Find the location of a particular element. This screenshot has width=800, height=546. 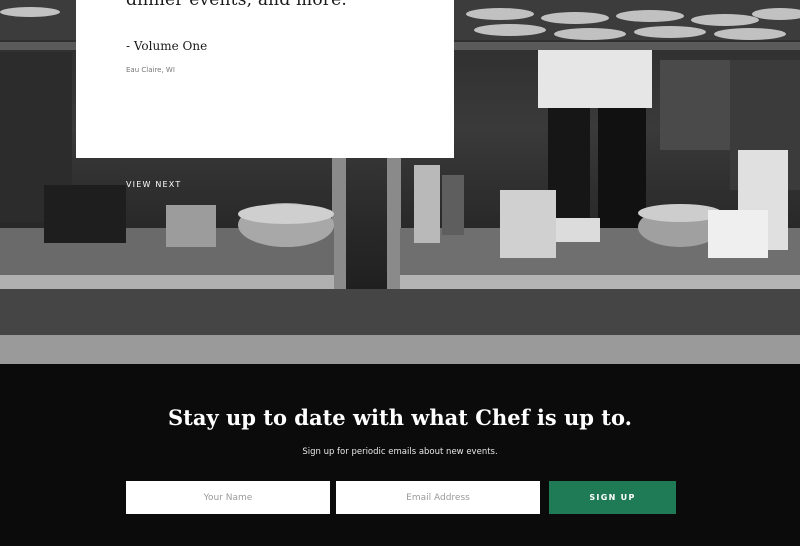

view-next-link: VIEW NEXT is located at coordinates (153, 184).